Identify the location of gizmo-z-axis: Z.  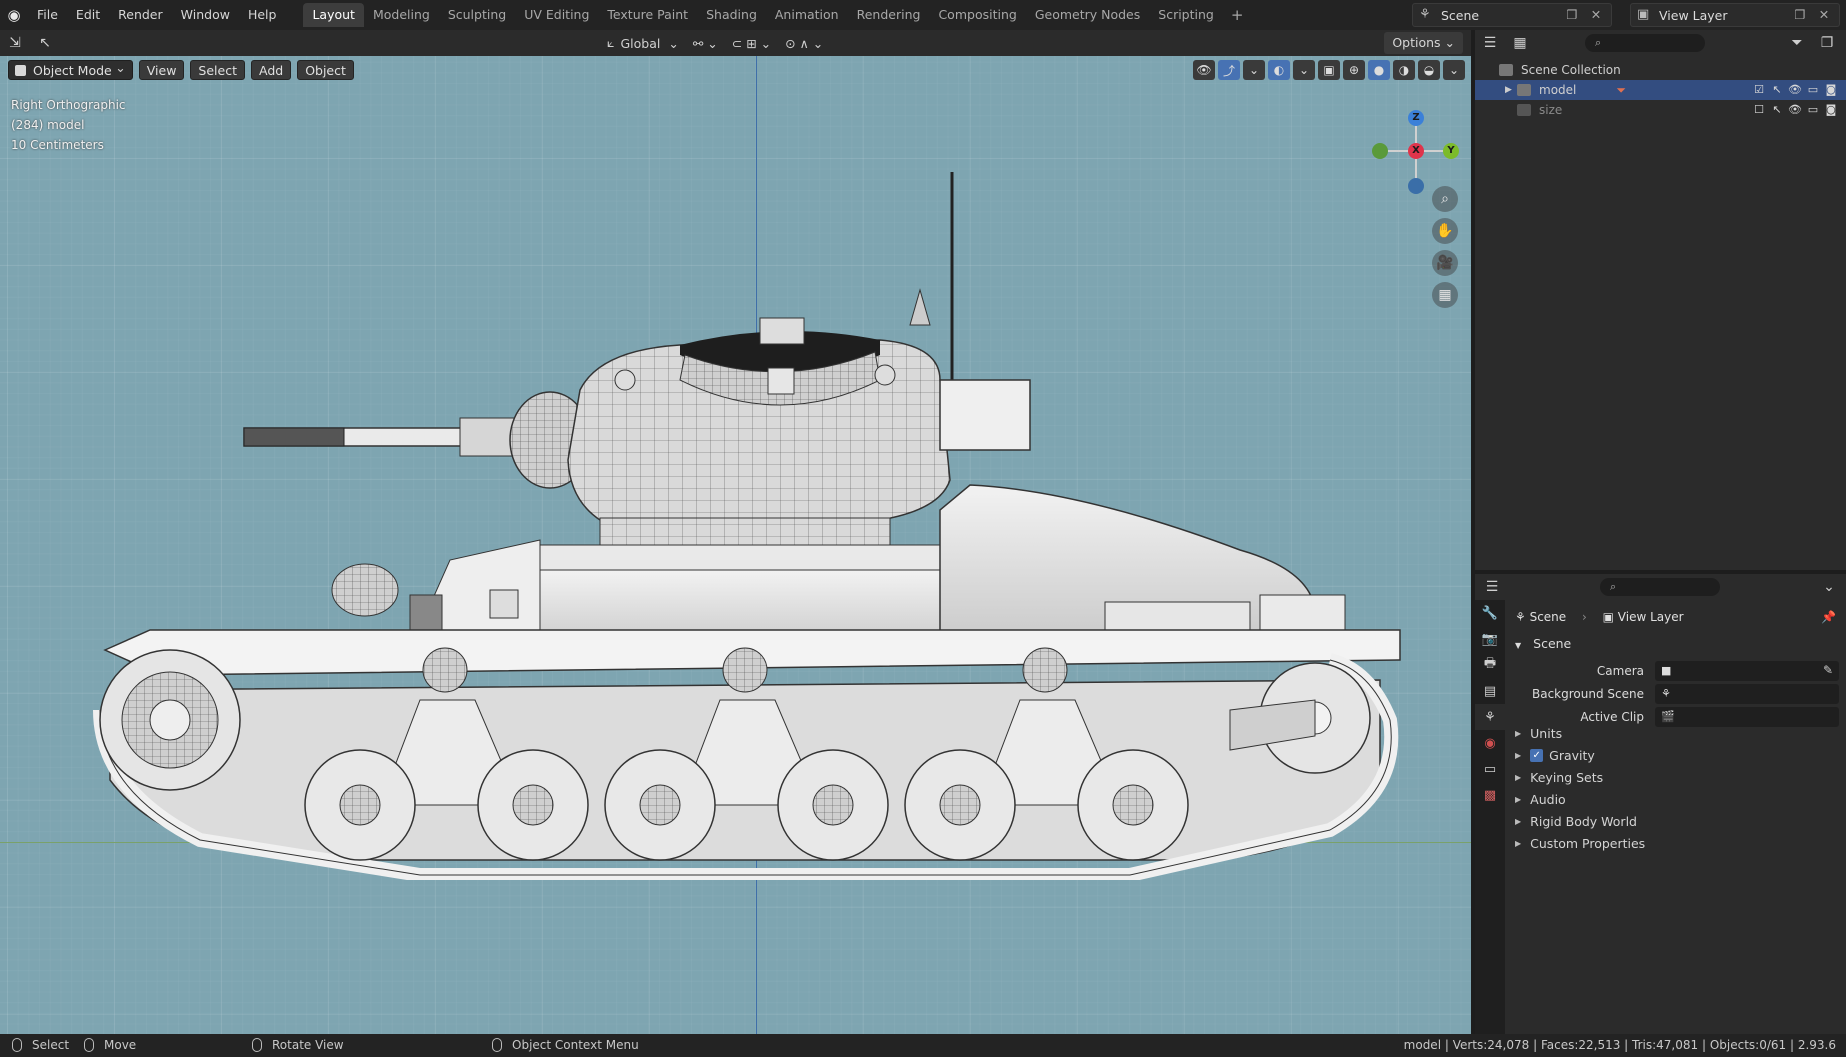
(1416, 118).